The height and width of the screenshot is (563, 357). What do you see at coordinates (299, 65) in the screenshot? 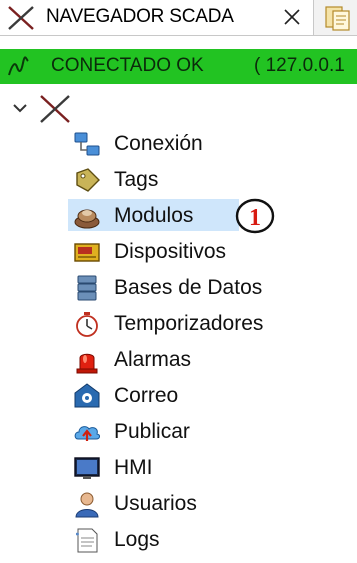
I see `status-ip: ( 127.0.0.1` at bounding box center [299, 65].